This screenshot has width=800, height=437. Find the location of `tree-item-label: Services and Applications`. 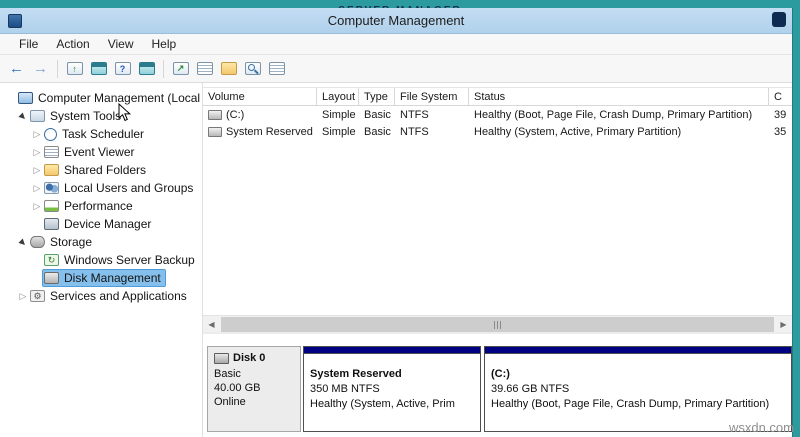

tree-item-label: Services and Applications is located at coordinates (118, 296).